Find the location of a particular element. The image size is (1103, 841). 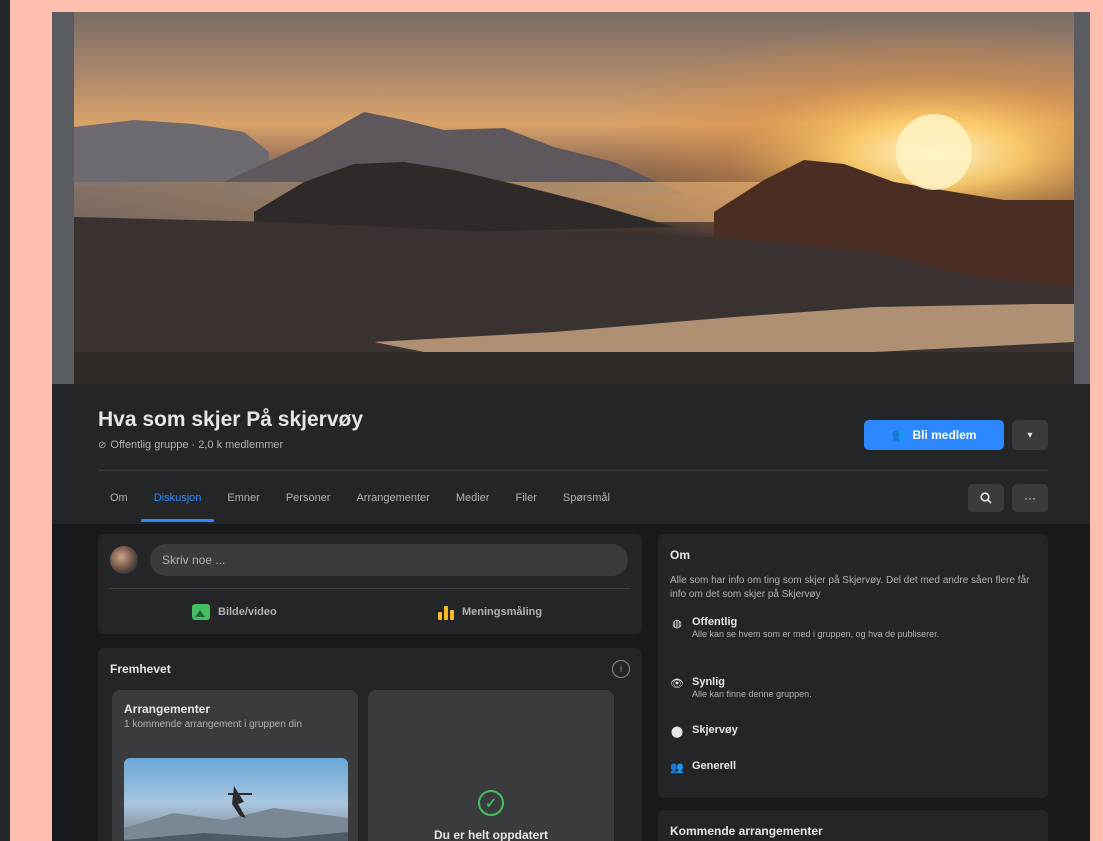

photo-video-label: Bilde/video is located at coordinates (247, 612).